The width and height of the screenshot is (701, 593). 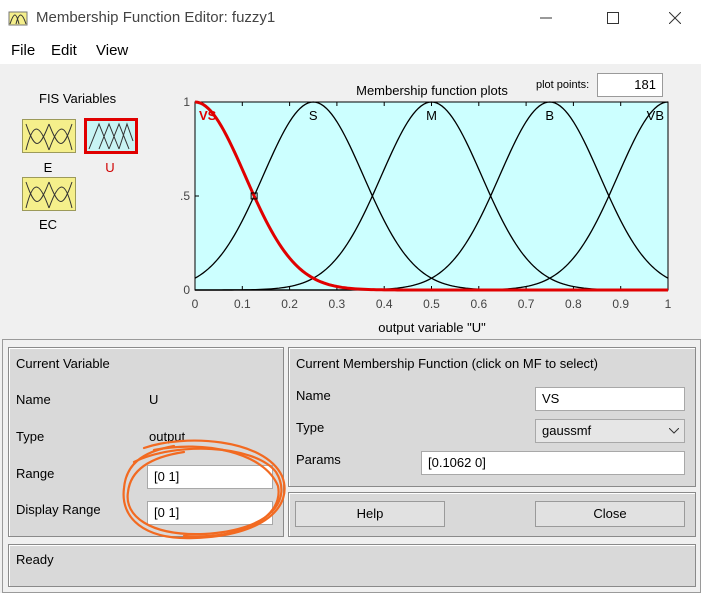 I want to click on x-tick-label: 0.3, so click(x=337, y=304).